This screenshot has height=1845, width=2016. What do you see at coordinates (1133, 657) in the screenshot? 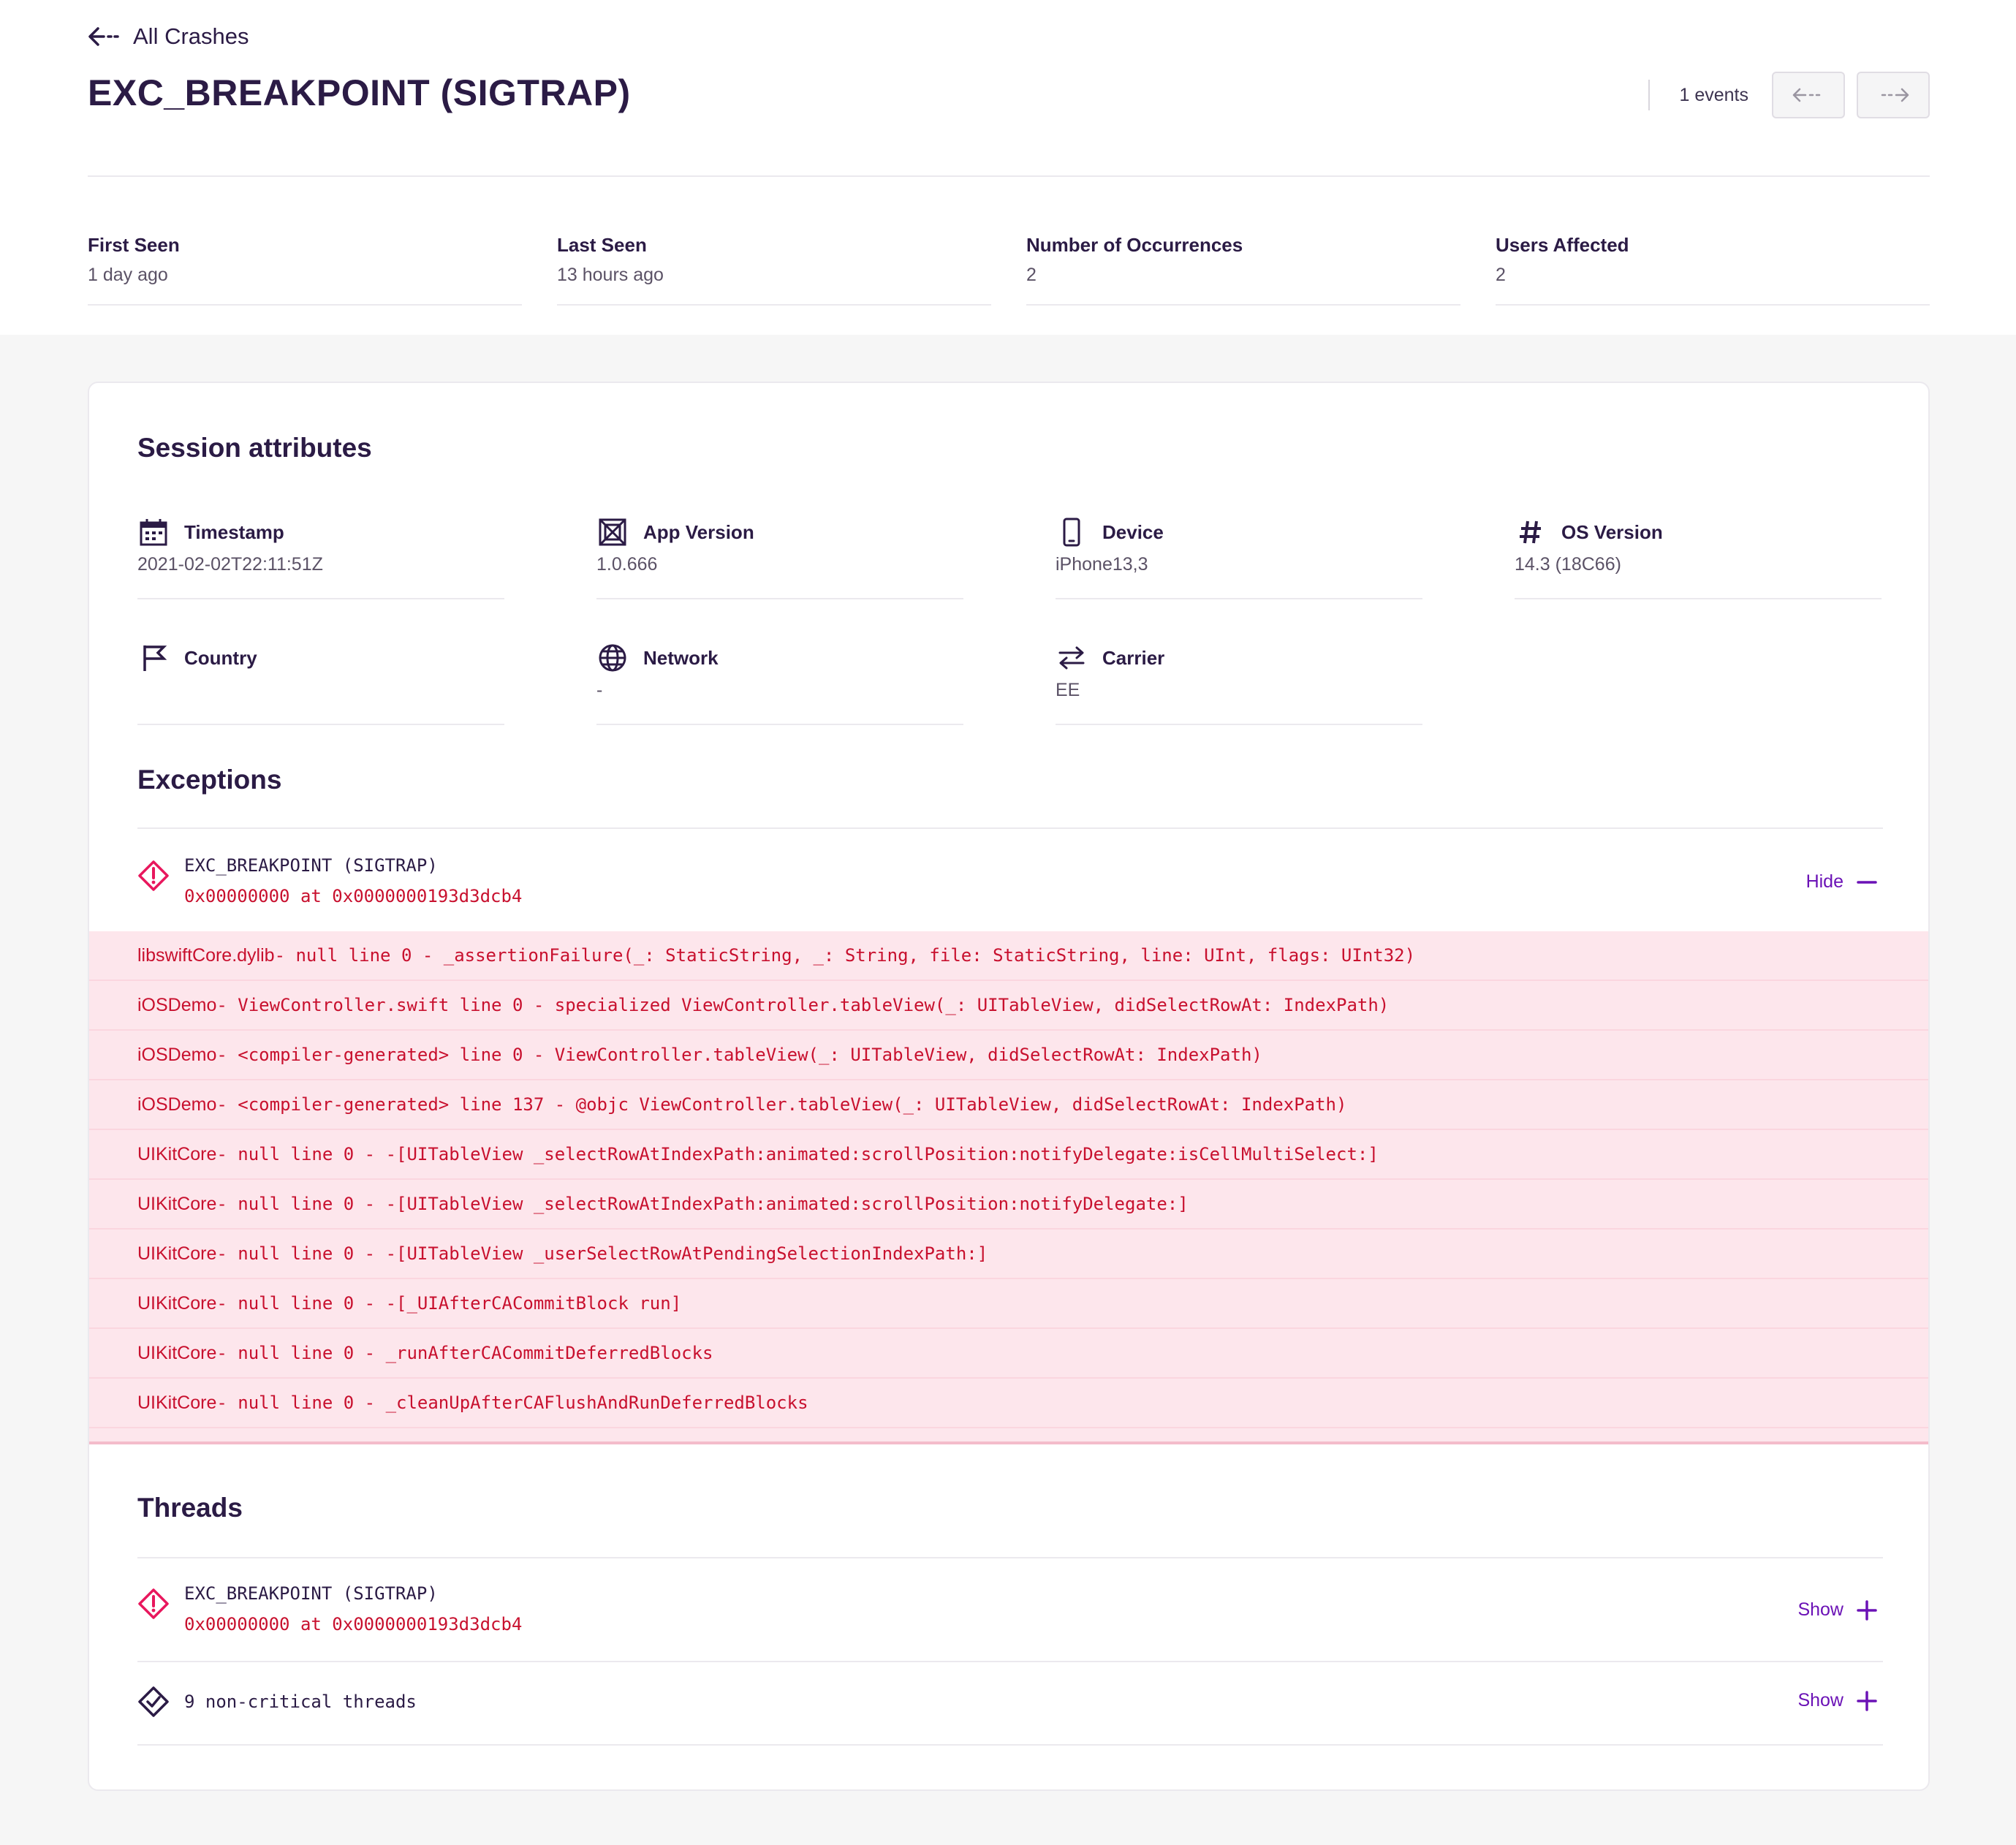
I see `attr-label: Carrier` at bounding box center [1133, 657].